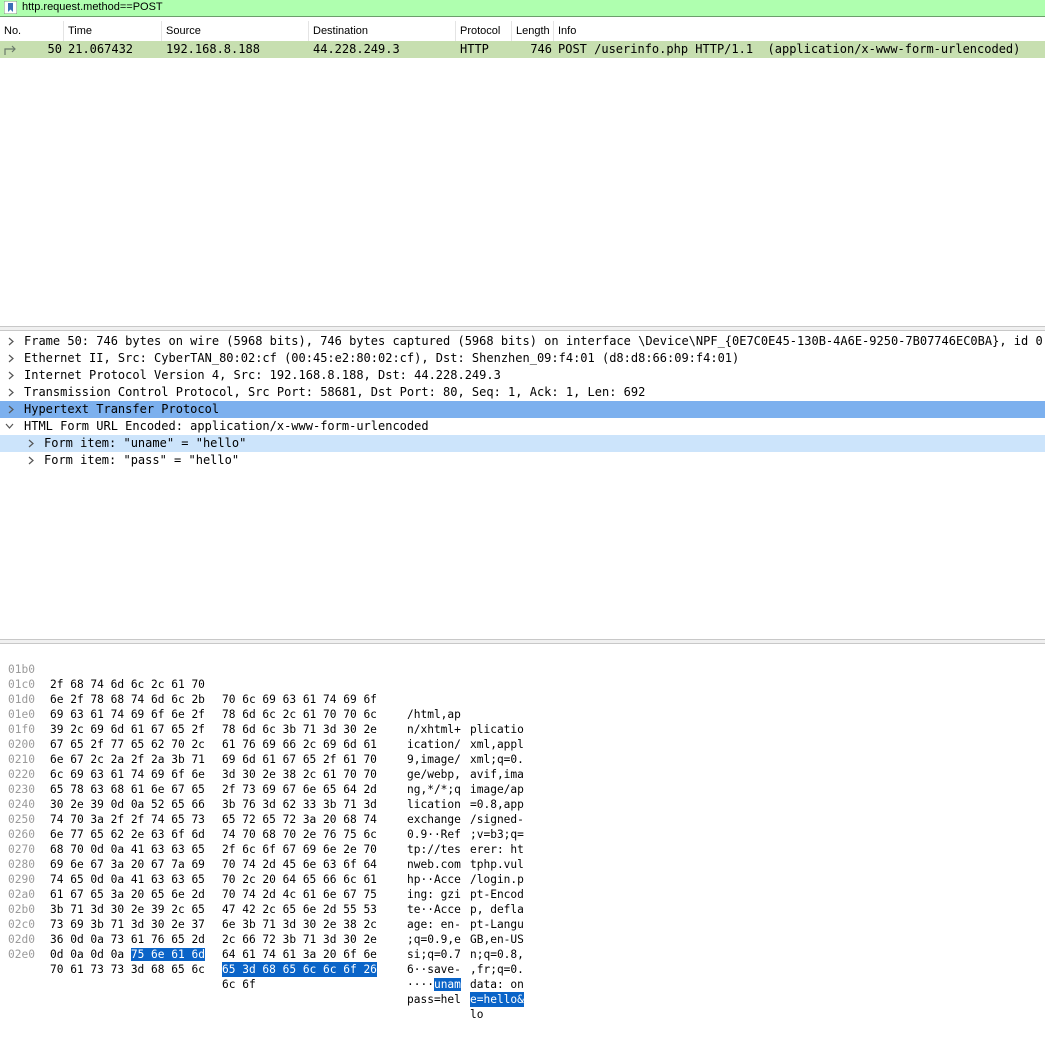 The height and width of the screenshot is (1037, 1045). What do you see at coordinates (127, 789) in the screenshot?
I see `hex-bytes: 65 78 63 68 61 6e 67 65` at bounding box center [127, 789].